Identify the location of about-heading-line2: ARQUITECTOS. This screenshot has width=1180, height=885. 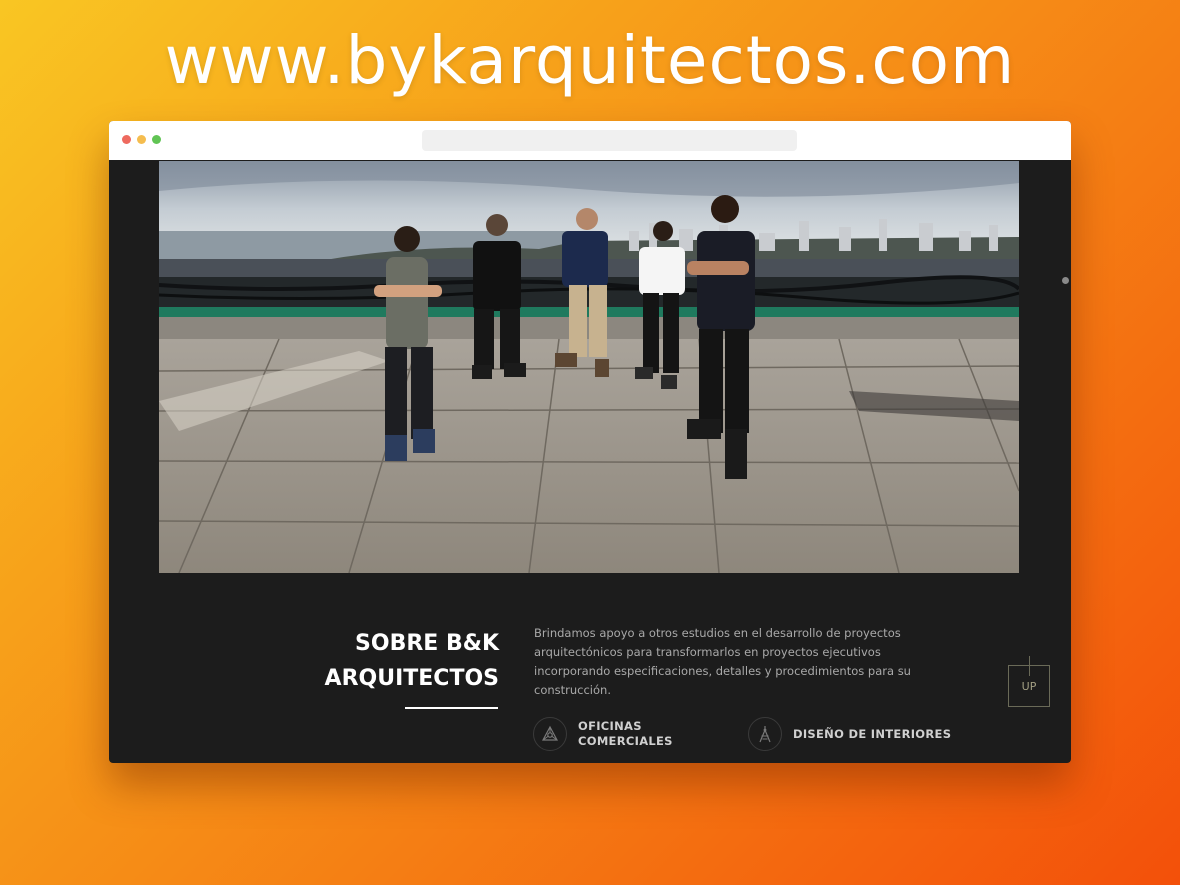
(411, 678).